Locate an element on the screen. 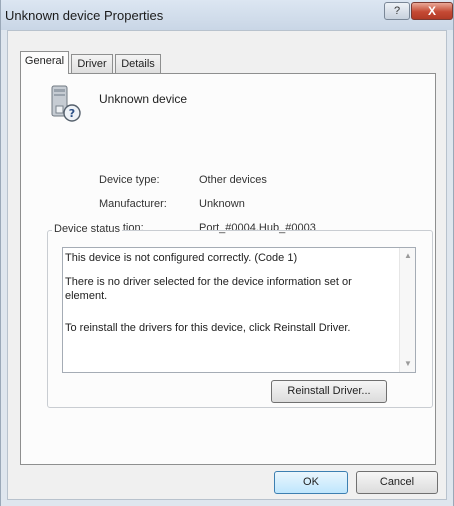 Image resolution: width=454 pixels, height=506 pixels. device-type-value: Other devices is located at coordinates (233, 180).